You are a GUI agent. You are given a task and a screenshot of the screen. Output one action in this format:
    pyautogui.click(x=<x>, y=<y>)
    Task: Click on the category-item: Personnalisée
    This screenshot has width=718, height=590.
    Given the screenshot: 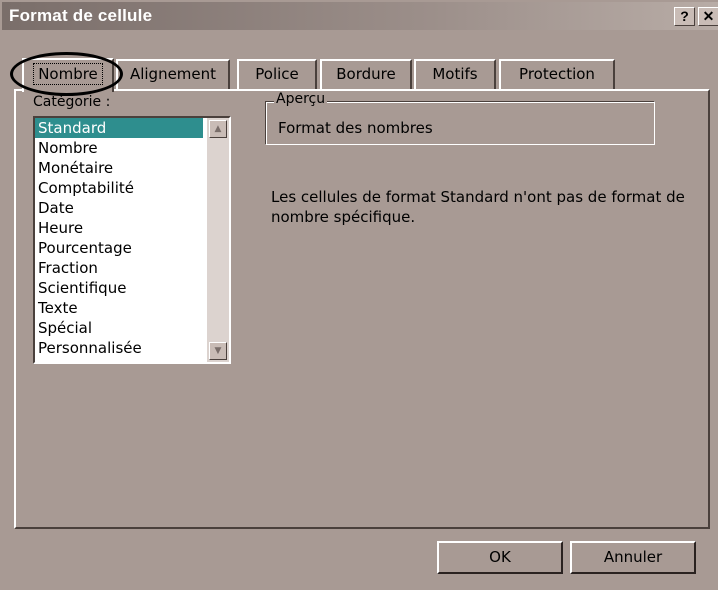 What is the action you would take?
    pyautogui.click(x=119, y=348)
    